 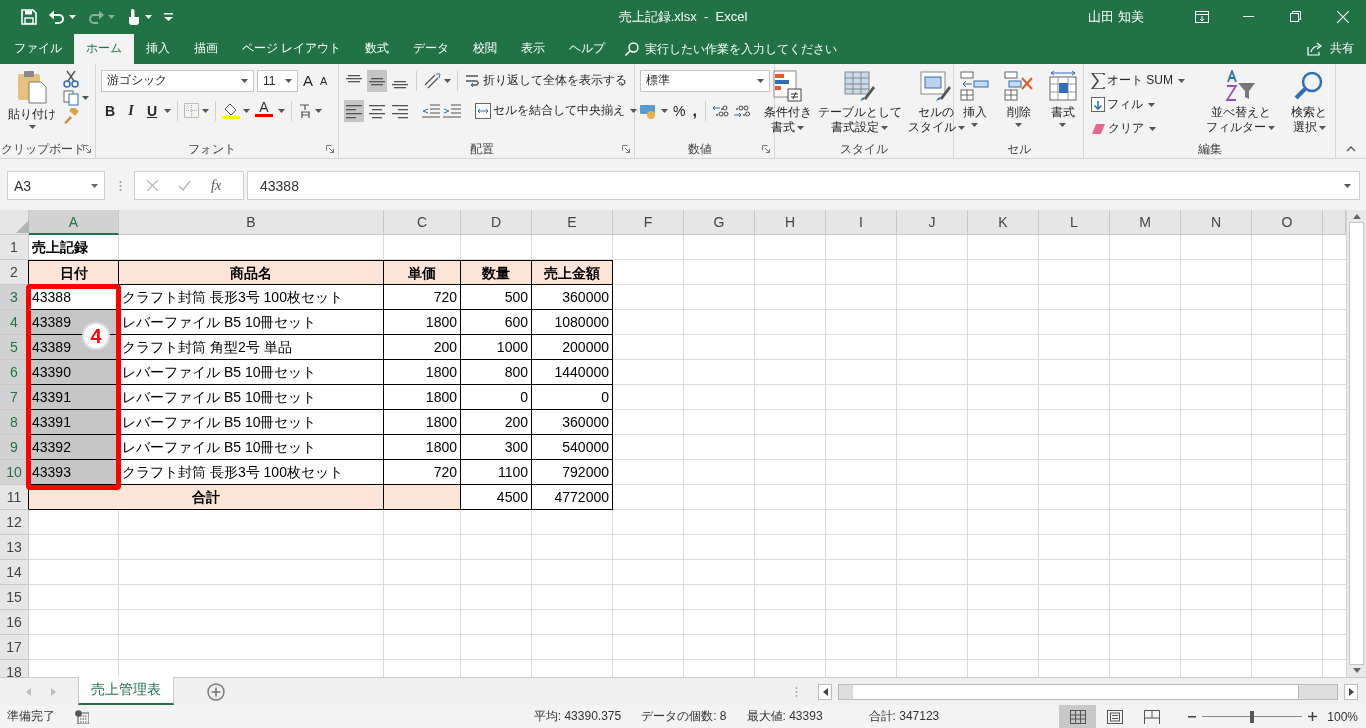 I want to click on column-header: I, so click(x=861, y=223).